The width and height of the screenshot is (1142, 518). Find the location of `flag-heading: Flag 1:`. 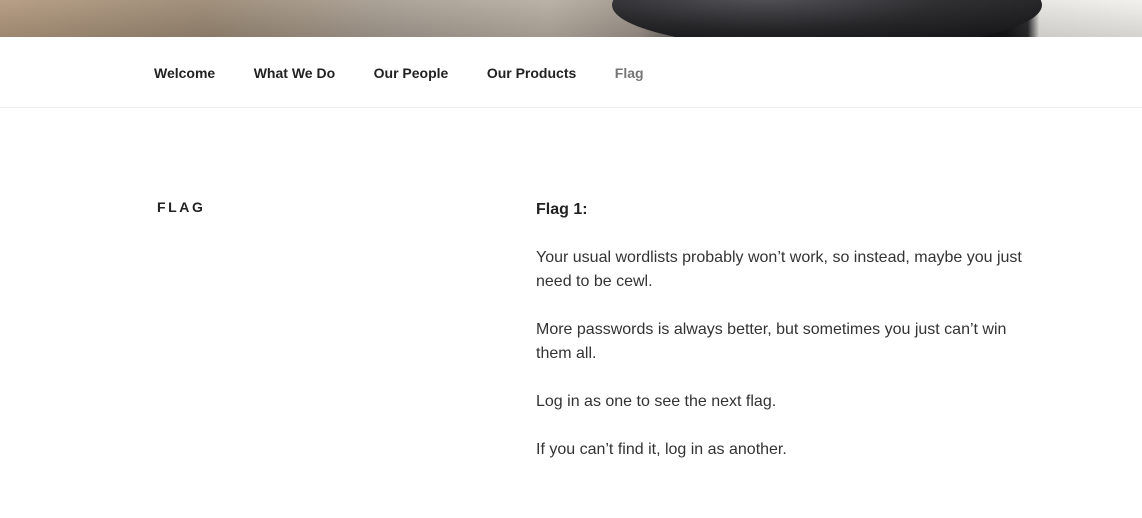

flag-heading: Flag 1: is located at coordinates (562, 209).